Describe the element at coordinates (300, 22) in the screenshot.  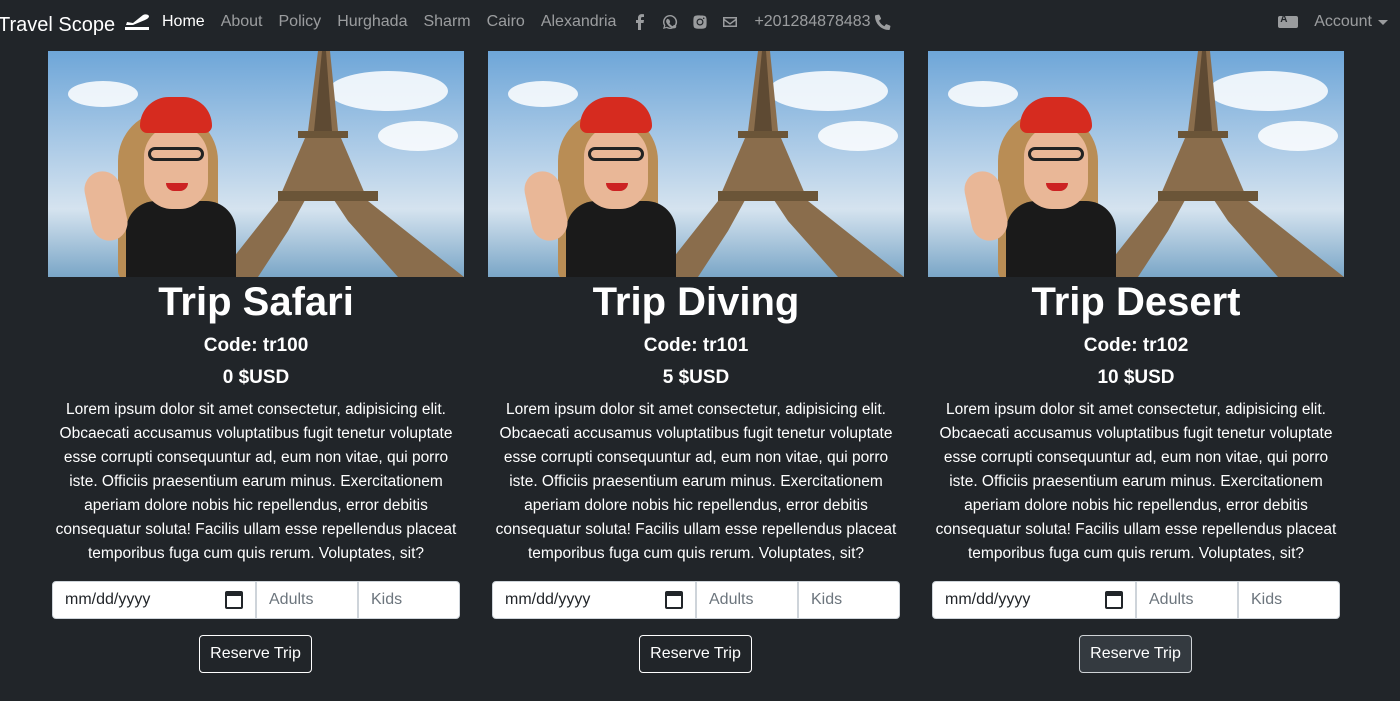
I see `nav-link-policy: Policy` at that location.